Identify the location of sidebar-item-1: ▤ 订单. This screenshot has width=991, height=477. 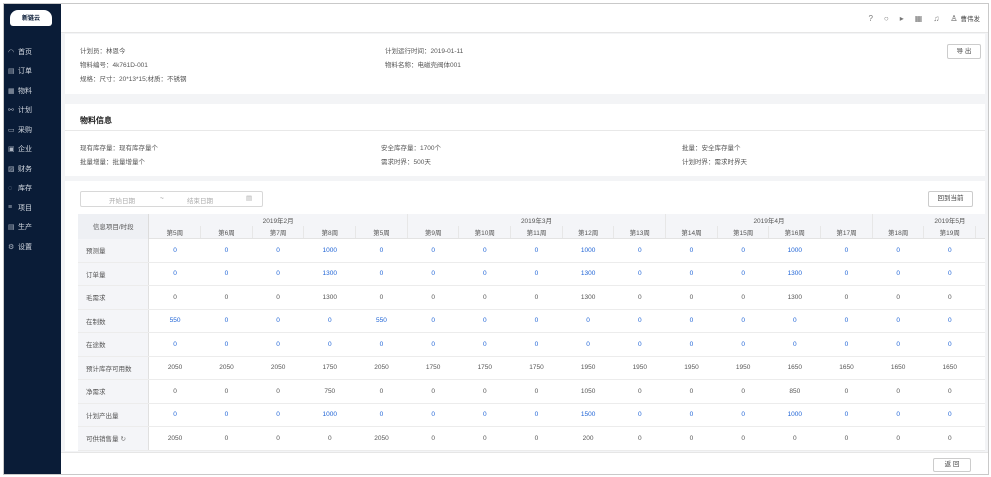
(32, 72).